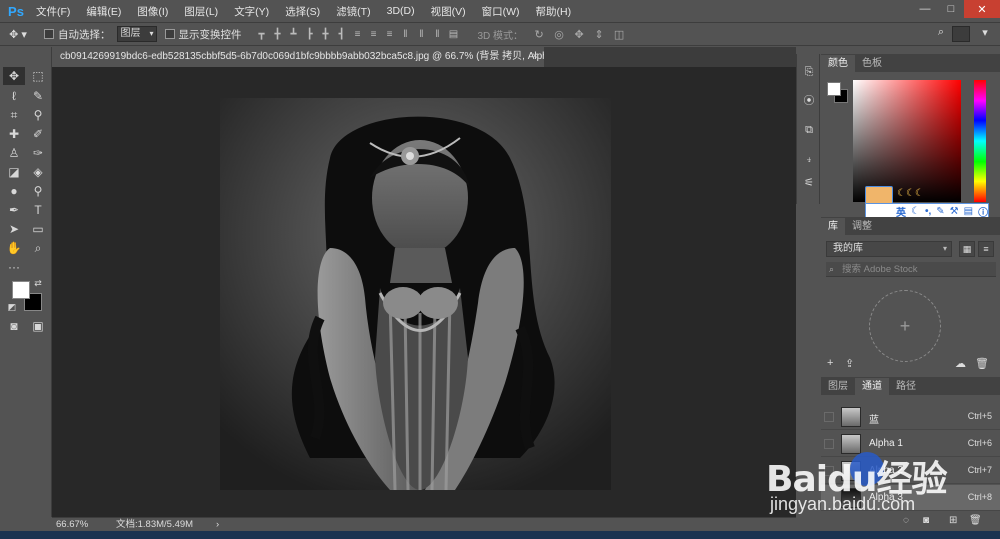 This screenshot has width=1000, height=539. I want to click on lasso-tool-icon: ℓ, so click(14, 96).